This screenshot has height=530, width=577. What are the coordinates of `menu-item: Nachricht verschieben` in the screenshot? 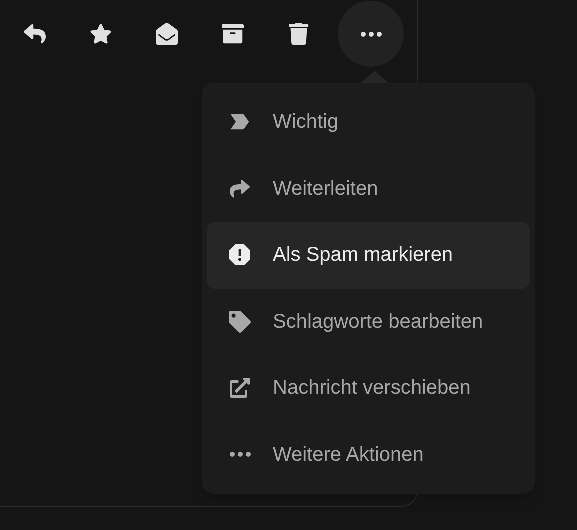 It's located at (368, 388).